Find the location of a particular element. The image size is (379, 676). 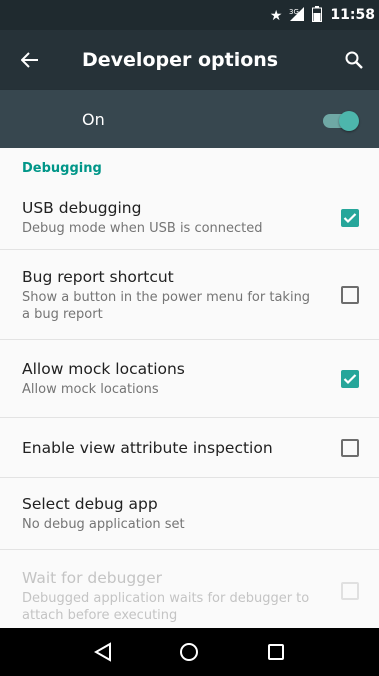

recents-square-icon is located at coordinates (275, 652).